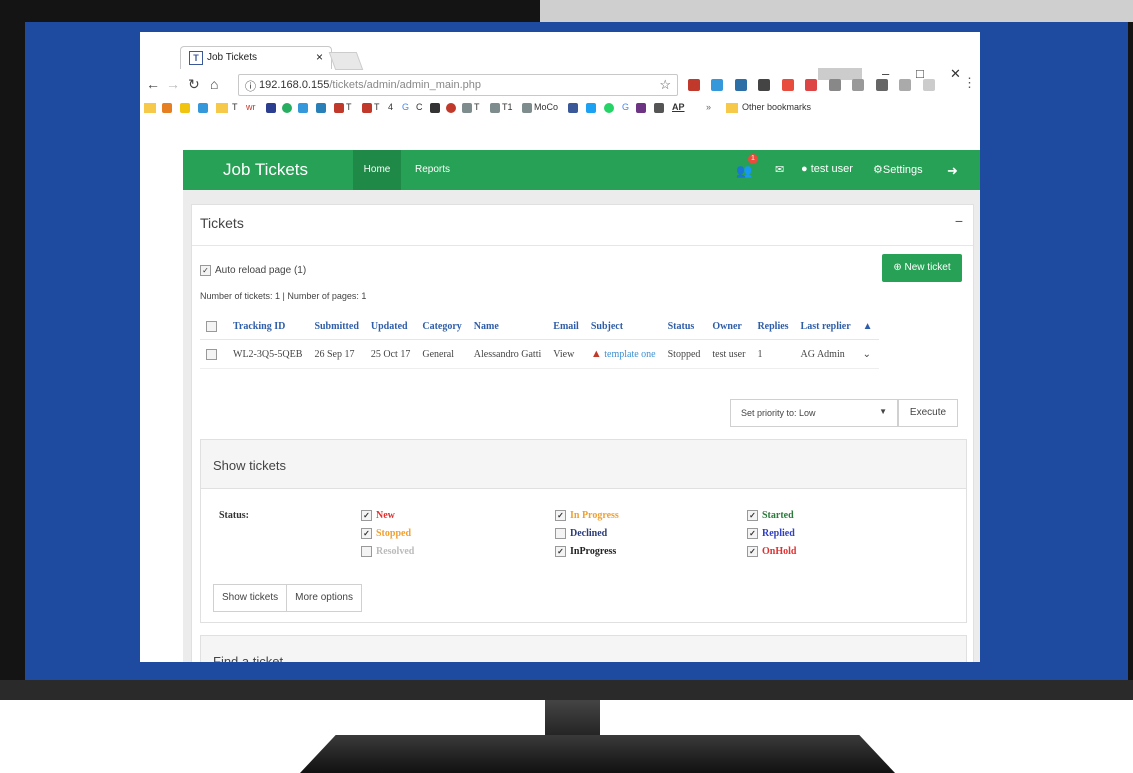 The width and height of the screenshot is (1133, 773). Describe the element at coordinates (336, 326) in the screenshot. I see `col-submitted: Submitted` at that location.